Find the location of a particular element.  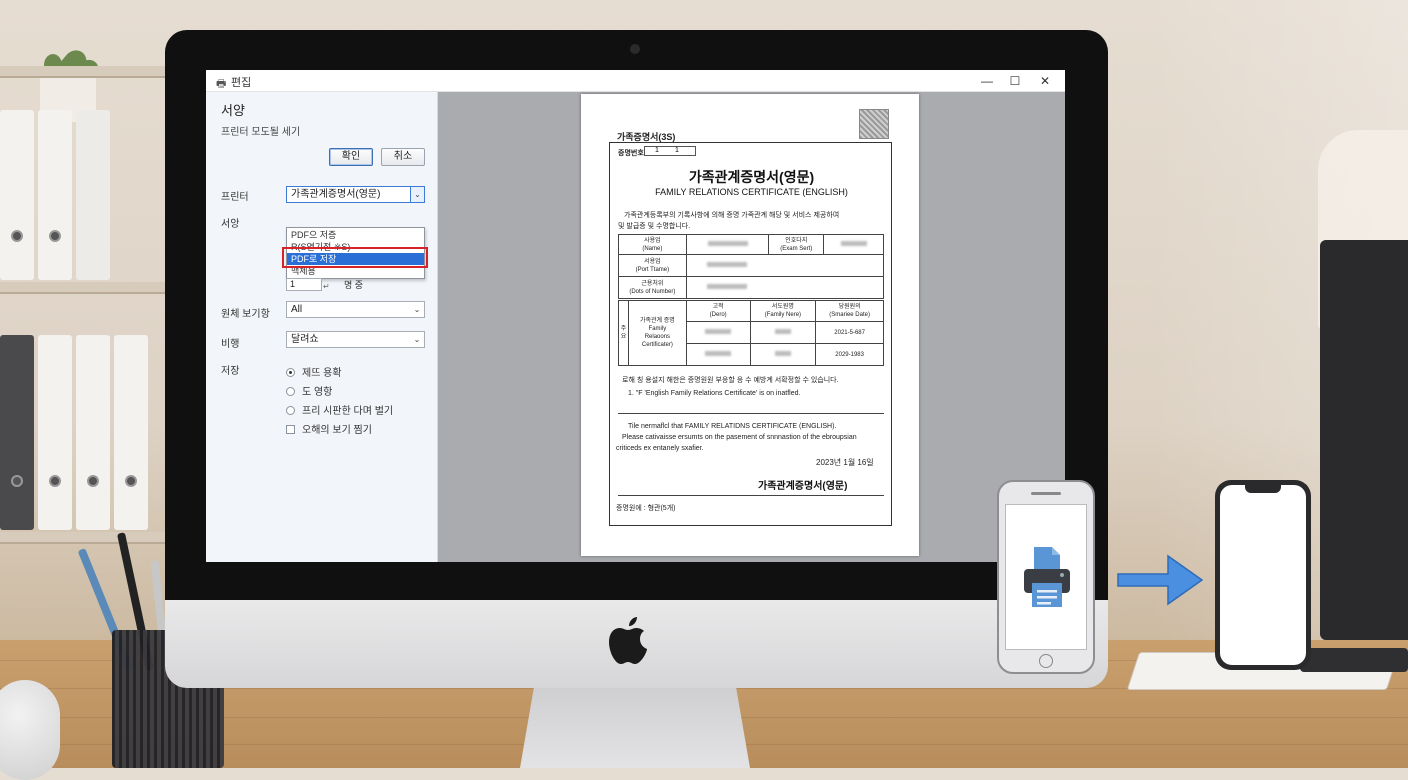

checkbox-option: 오해의 보기 찜기 is located at coordinates (329, 428).